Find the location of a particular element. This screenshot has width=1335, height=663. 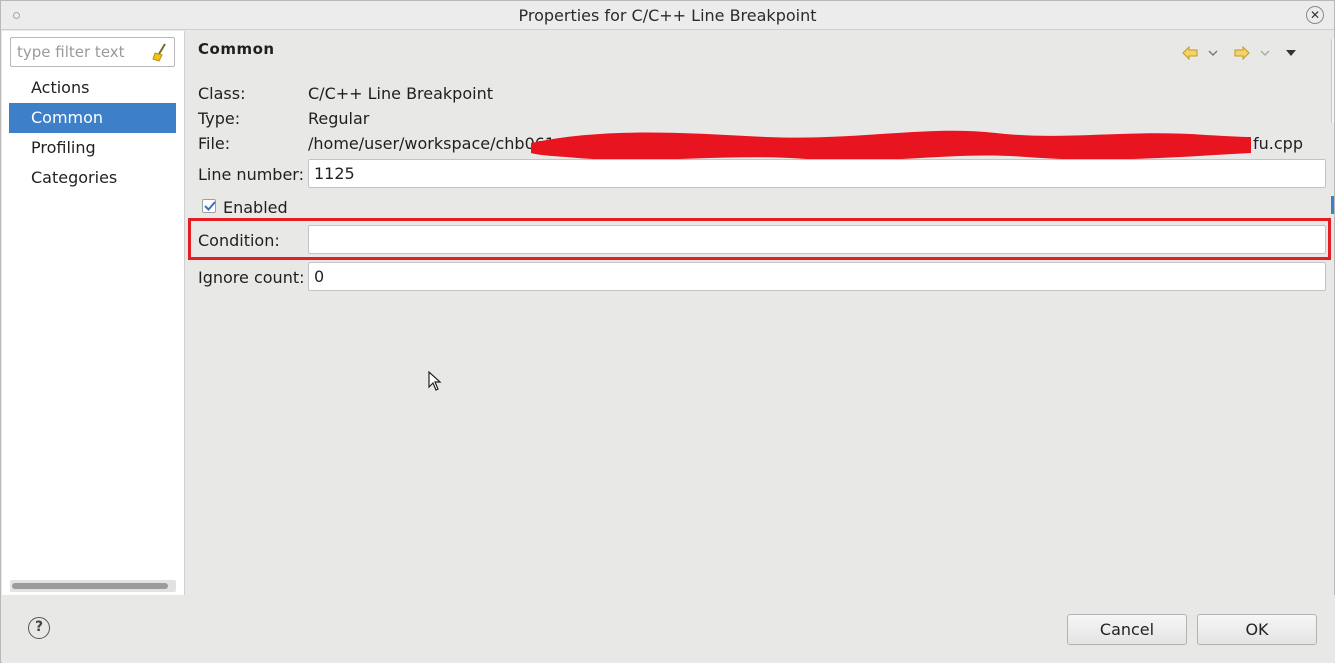

filter-box is located at coordinates (92, 52).